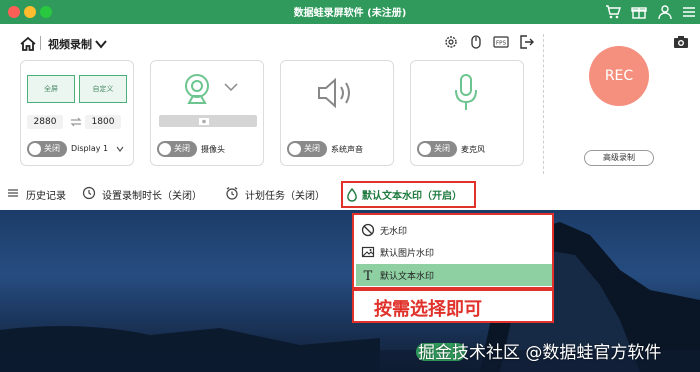 The image size is (700, 372). Describe the element at coordinates (152, 194) in the screenshot. I see `record-duration-button: 设置录制时长（关闭）` at that location.